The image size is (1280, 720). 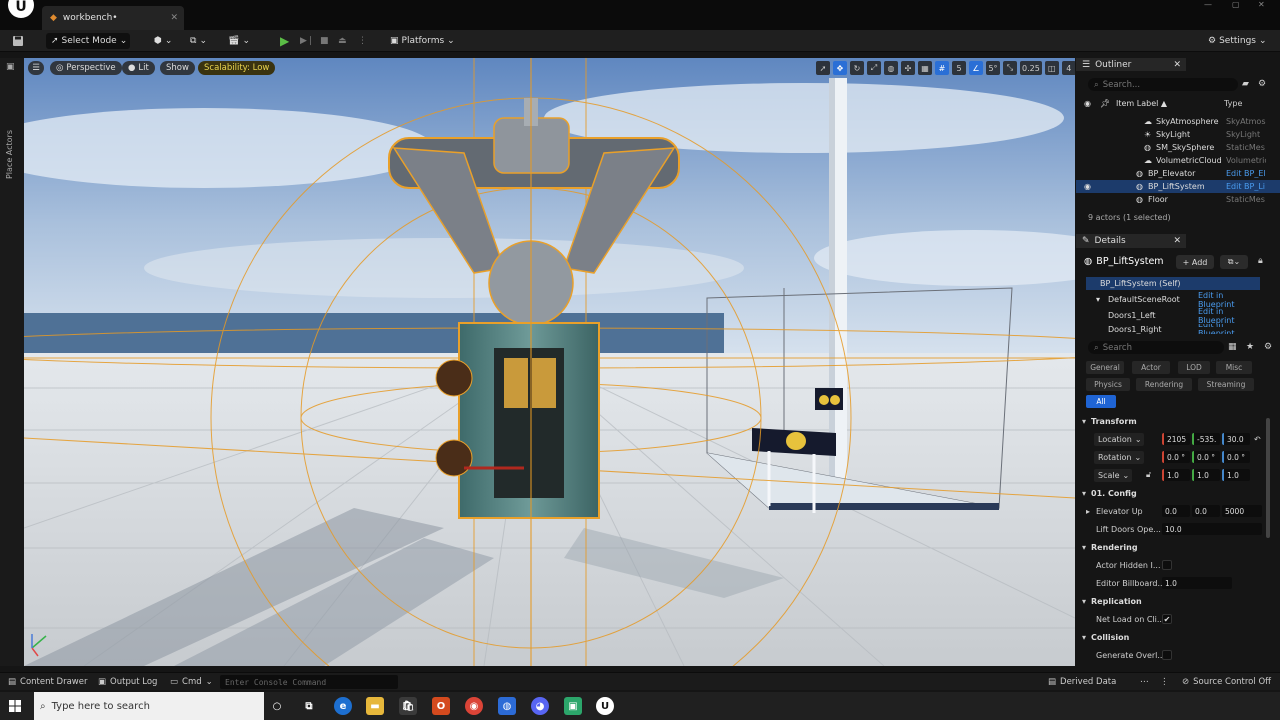 What do you see at coordinates (942, 68) in the screenshot?
I see `grid-snap-icon: #` at bounding box center [942, 68].